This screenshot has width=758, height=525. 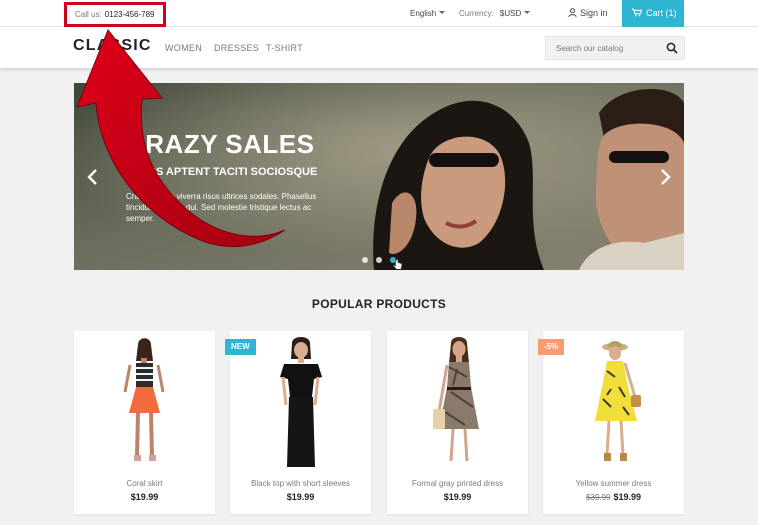 I want to click on currency-selector: Currency: $USD, so click(x=495, y=13).